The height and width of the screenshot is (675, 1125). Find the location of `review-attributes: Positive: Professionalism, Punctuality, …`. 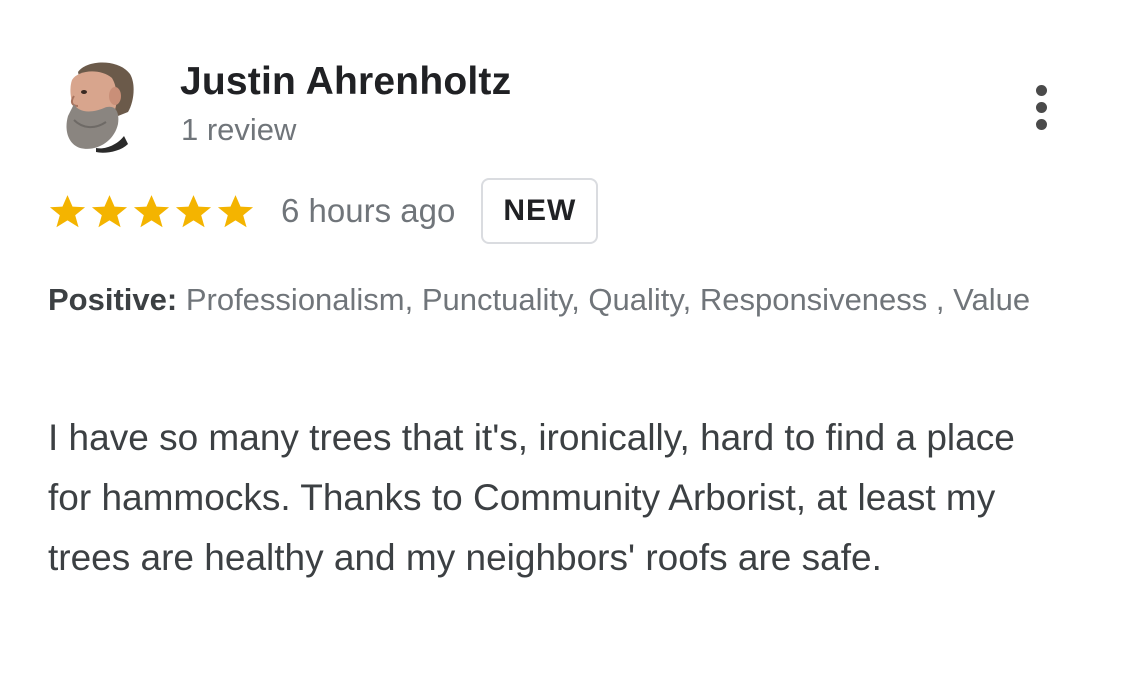

review-attributes: Positive: Professionalism, Punctuality, … is located at coordinates (568, 300).